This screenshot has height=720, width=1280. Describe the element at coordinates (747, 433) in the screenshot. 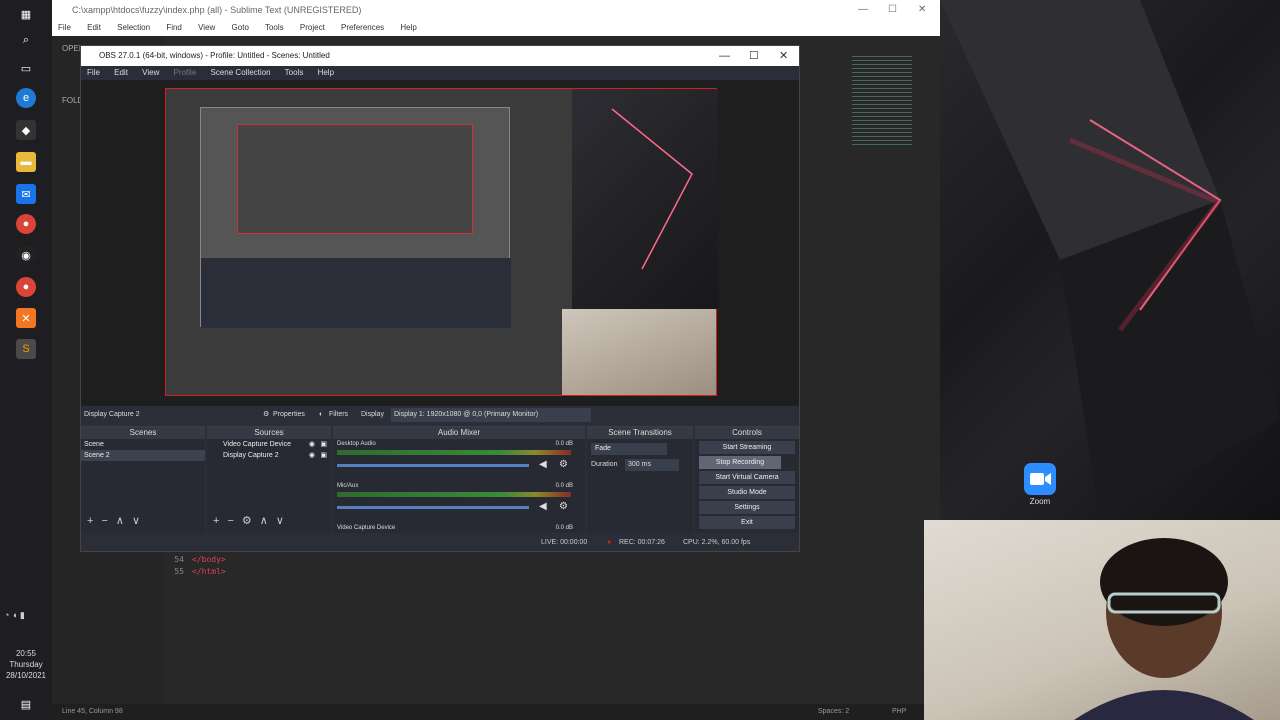

I see `controls-header: Controls` at that location.